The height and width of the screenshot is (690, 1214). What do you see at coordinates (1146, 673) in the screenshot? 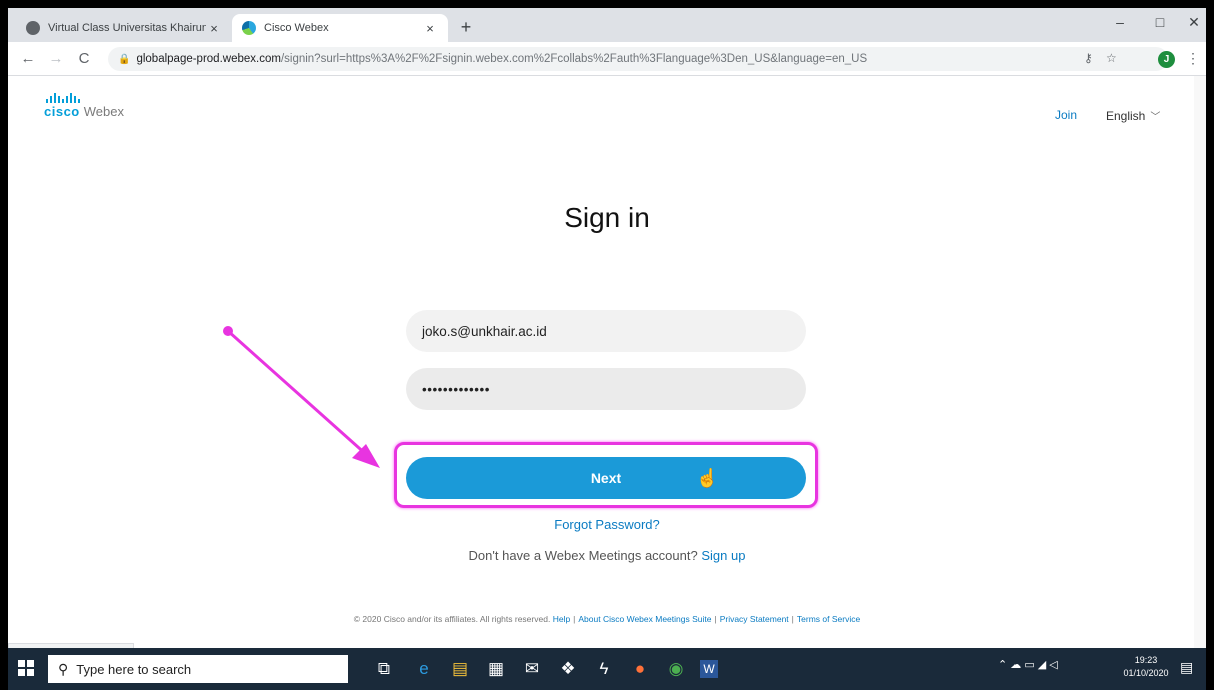
I see `clock-date: 01/10/2020` at bounding box center [1146, 673].